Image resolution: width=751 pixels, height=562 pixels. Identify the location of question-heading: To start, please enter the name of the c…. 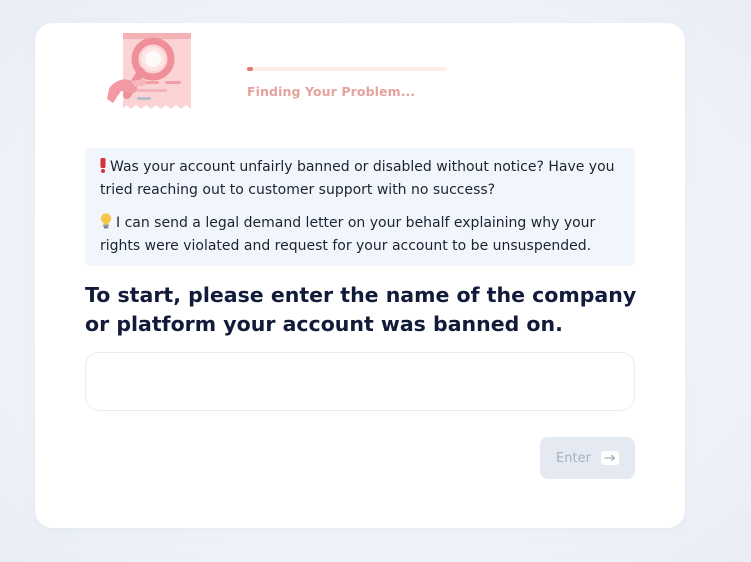
(361, 309).